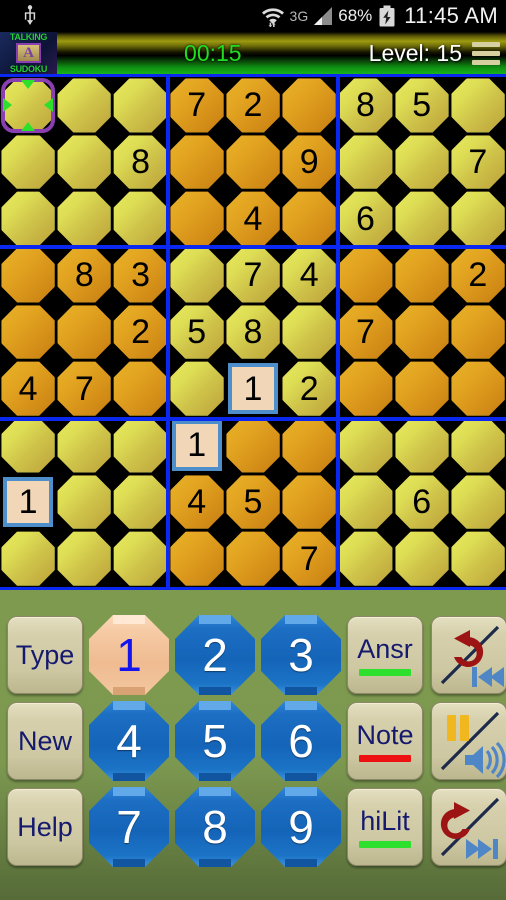 The width and height of the screenshot is (506, 900). What do you see at coordinates (84, 445) in the screenshot?
I see `sudoku-cell-r6-c1` at bounding box center [84, 445].